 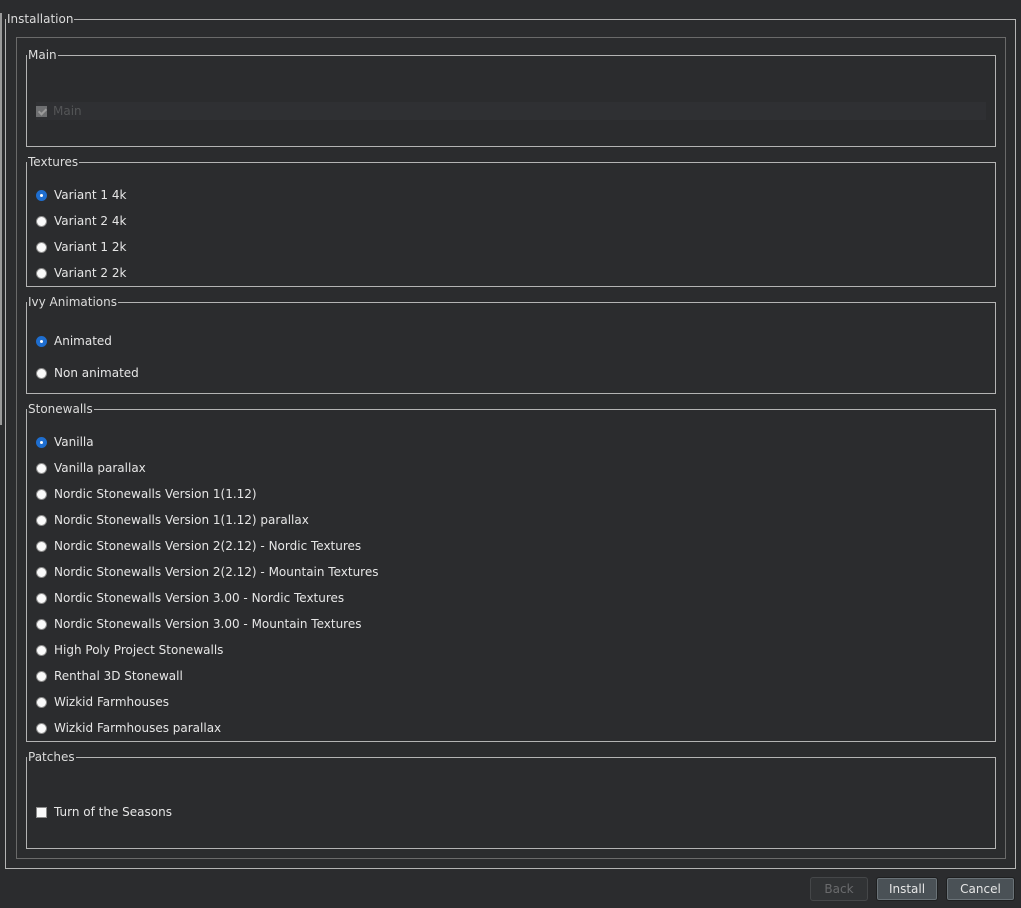 What do you see at coordinates (42, 55) in the screenshot?
I see `main-group-title: Main` at bounding box center [42, 55].